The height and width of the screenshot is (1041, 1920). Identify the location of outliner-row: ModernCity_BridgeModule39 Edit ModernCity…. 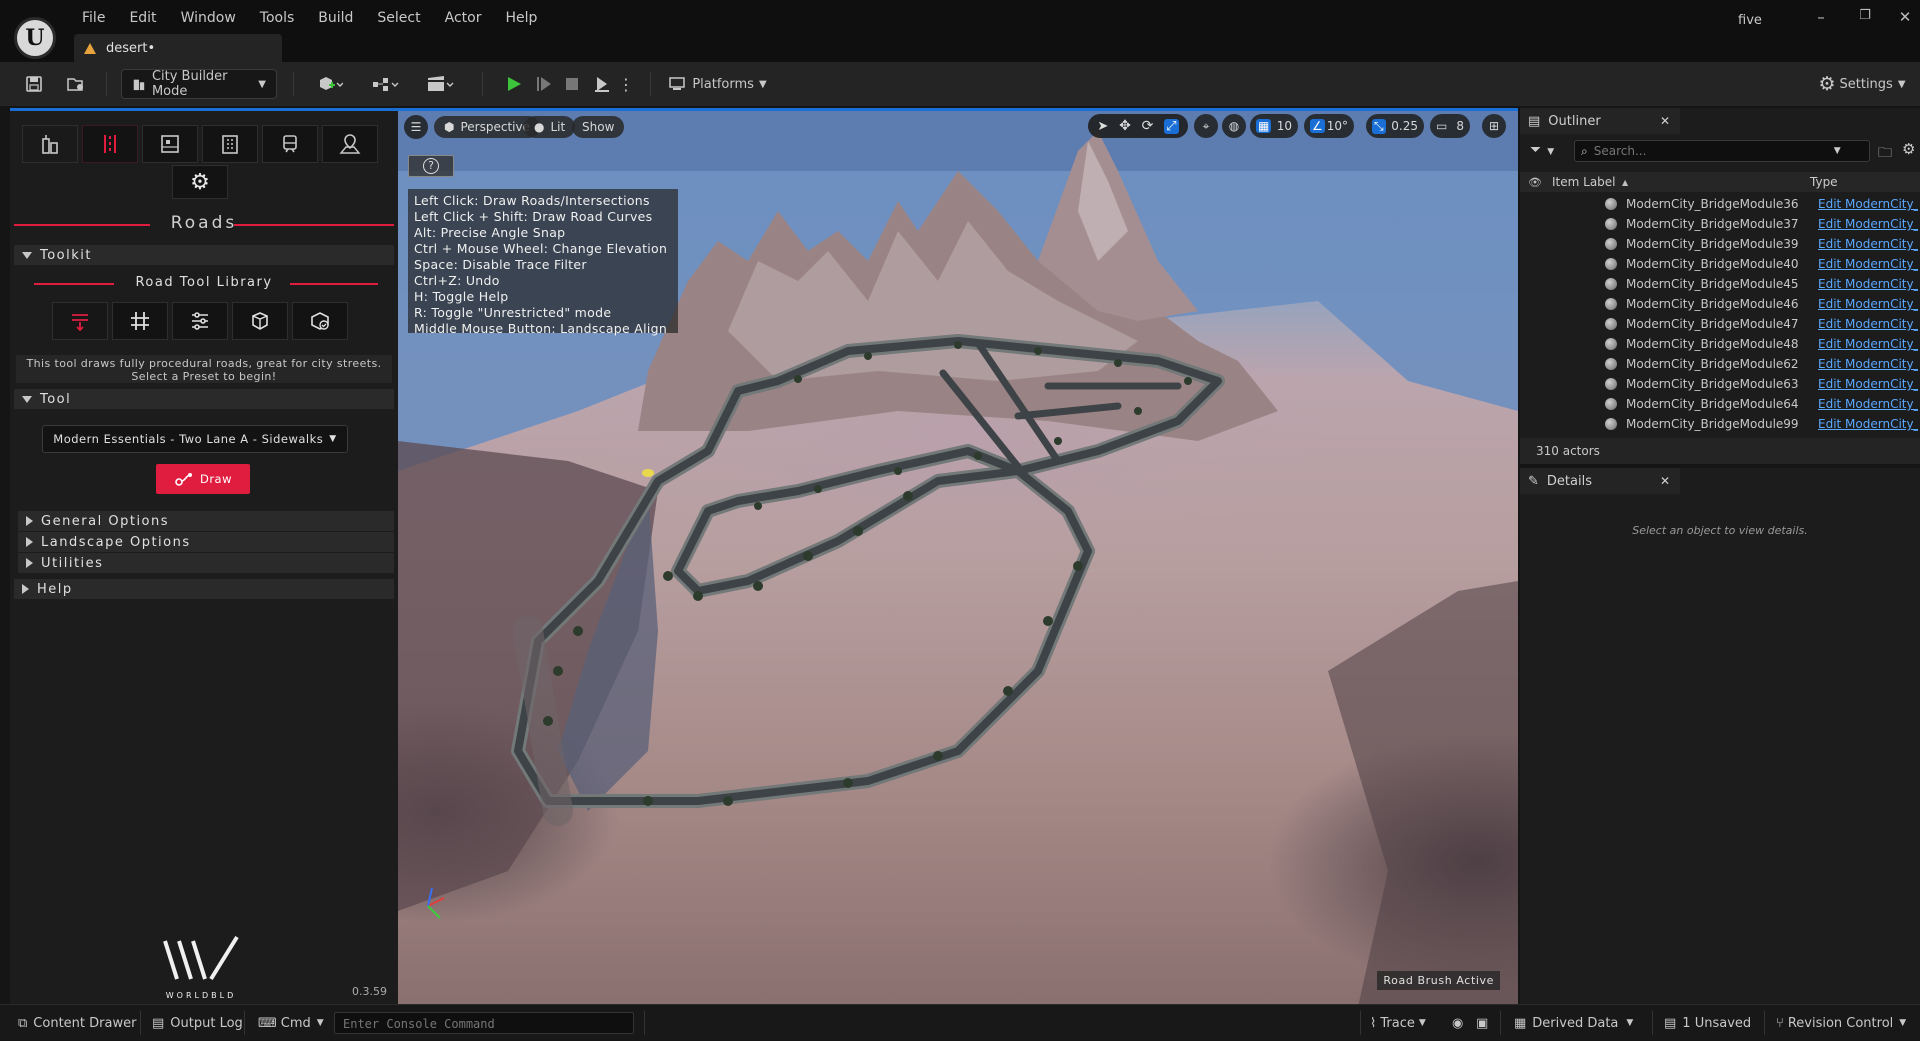
(1720, 244).